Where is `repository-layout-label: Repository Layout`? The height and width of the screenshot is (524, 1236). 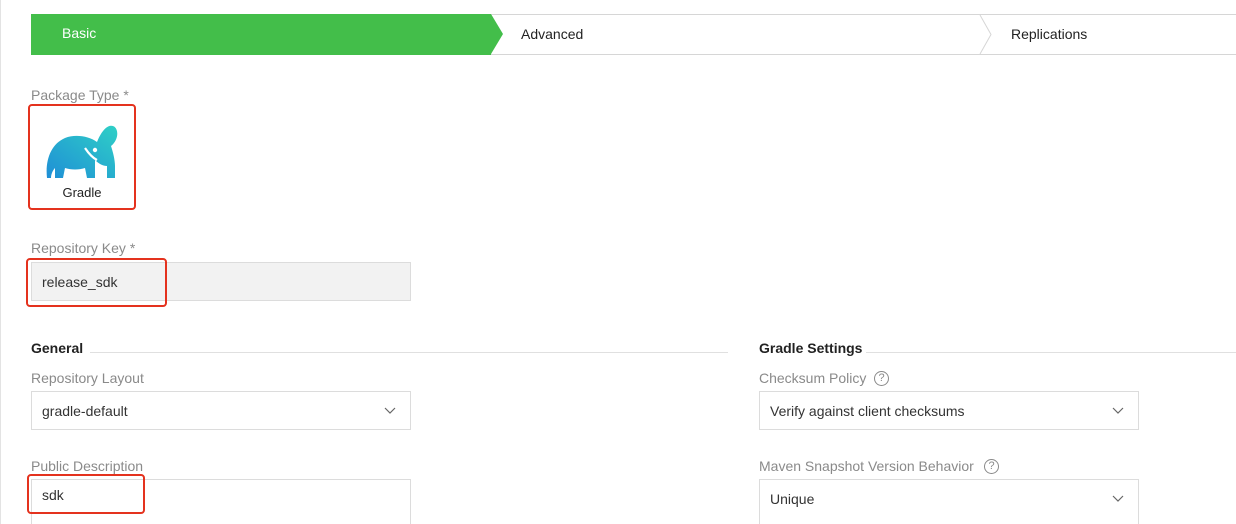
repository-layout-label: Repository Layout is located at coordinates (87, 378).